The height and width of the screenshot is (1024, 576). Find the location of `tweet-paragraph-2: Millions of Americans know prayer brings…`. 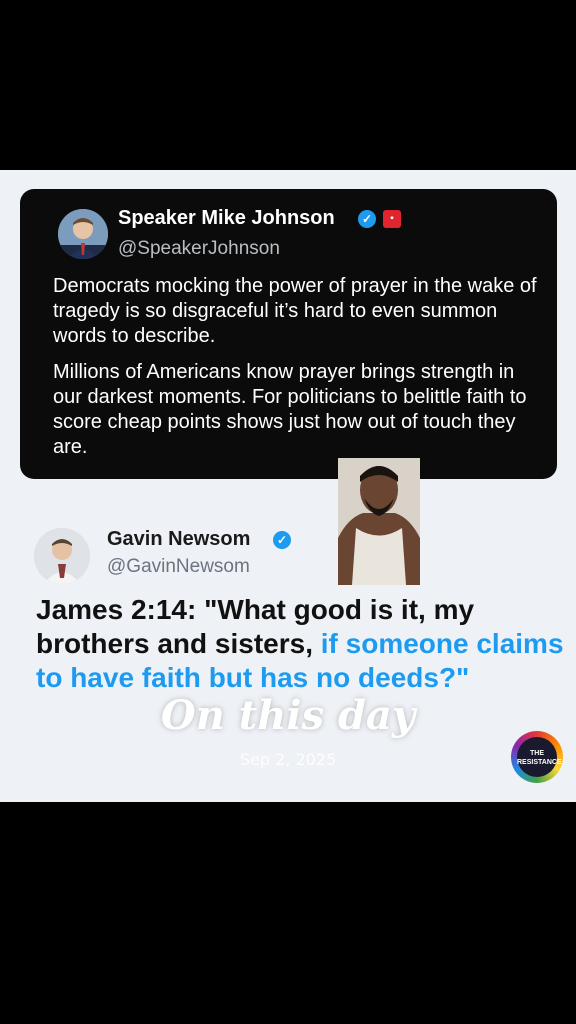

tweet-paragraph-2: Millions of Americans know prayer brings… is located at coordinates (290, 409).